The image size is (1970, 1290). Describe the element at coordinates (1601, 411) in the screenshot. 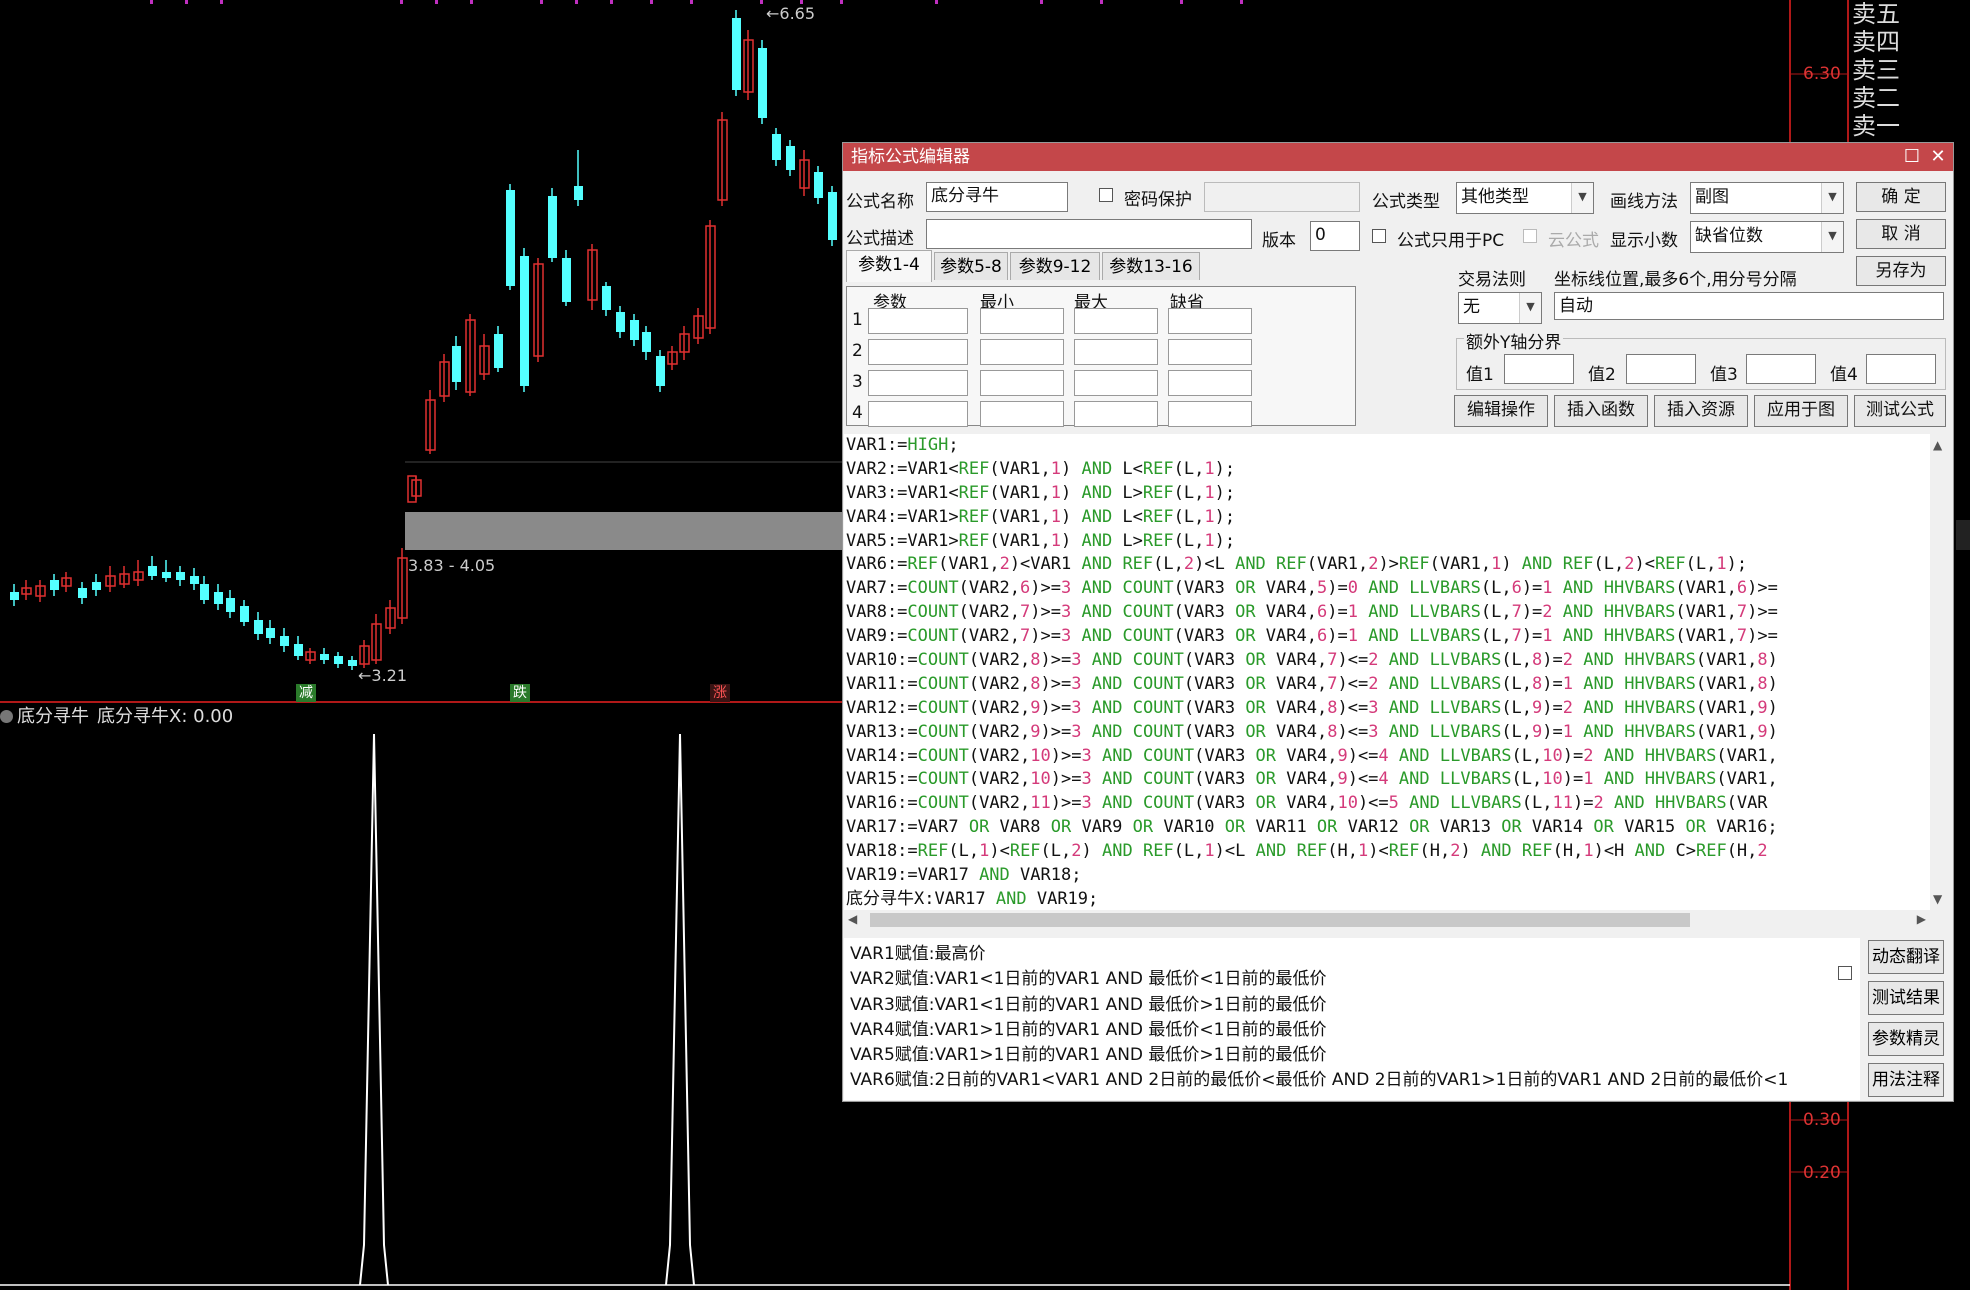

I see `insert-function-button: 插入函数` at that location.